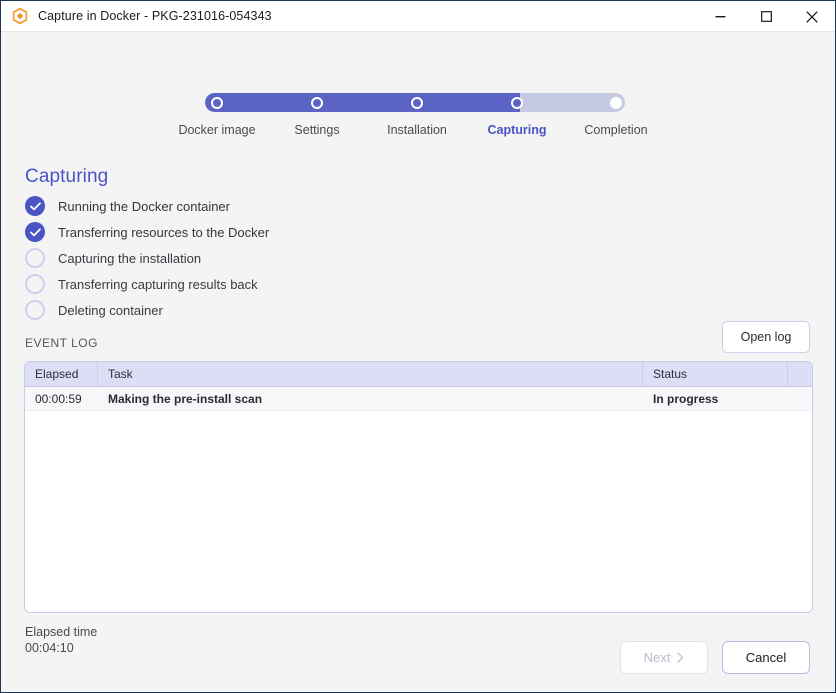 This screenshot has height=693, width=836. I want to click on stepper-progress-fill, so click(362, 102).